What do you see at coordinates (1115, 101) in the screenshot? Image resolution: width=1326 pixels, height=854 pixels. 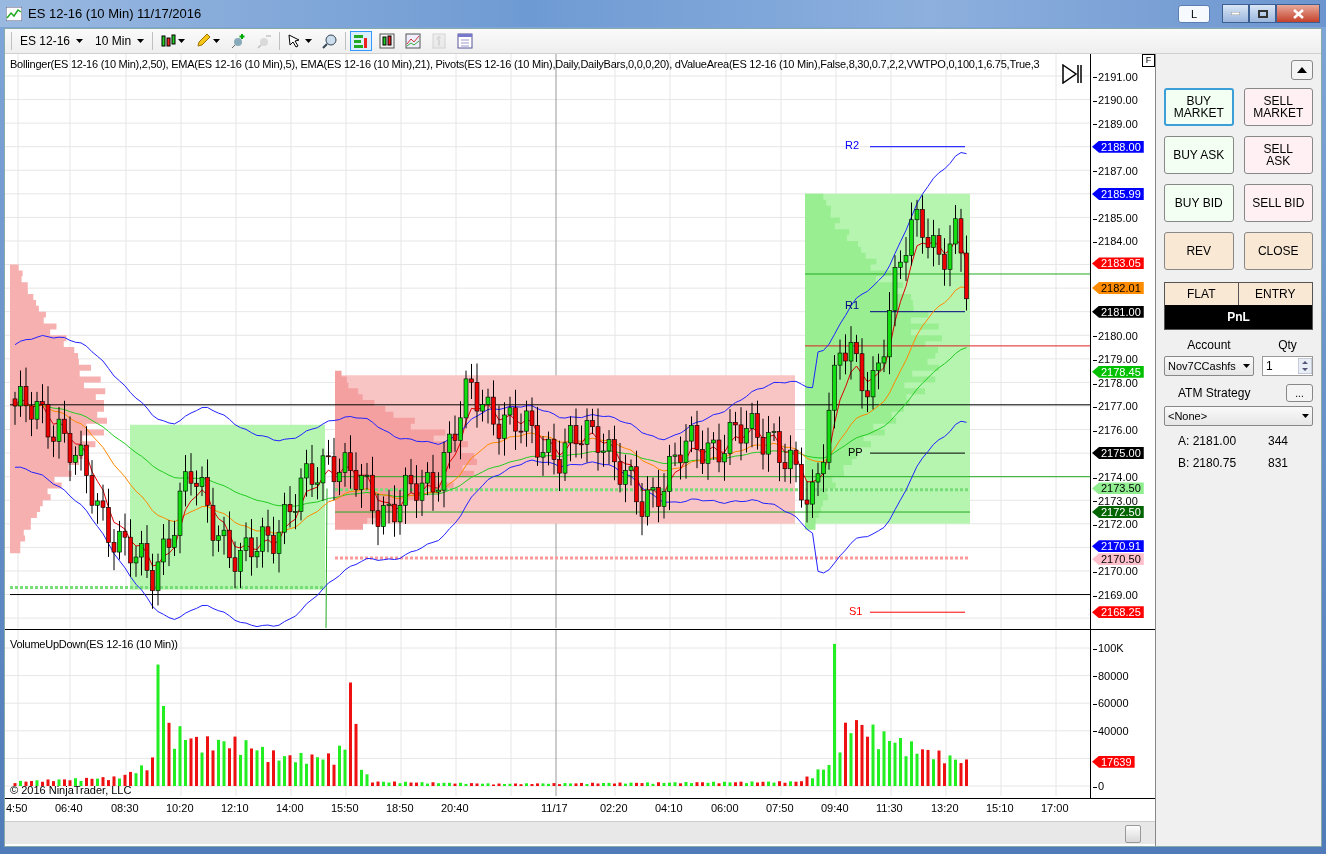 I see `price-tick-label: 2190.00` at bounding box center [1115, 101].